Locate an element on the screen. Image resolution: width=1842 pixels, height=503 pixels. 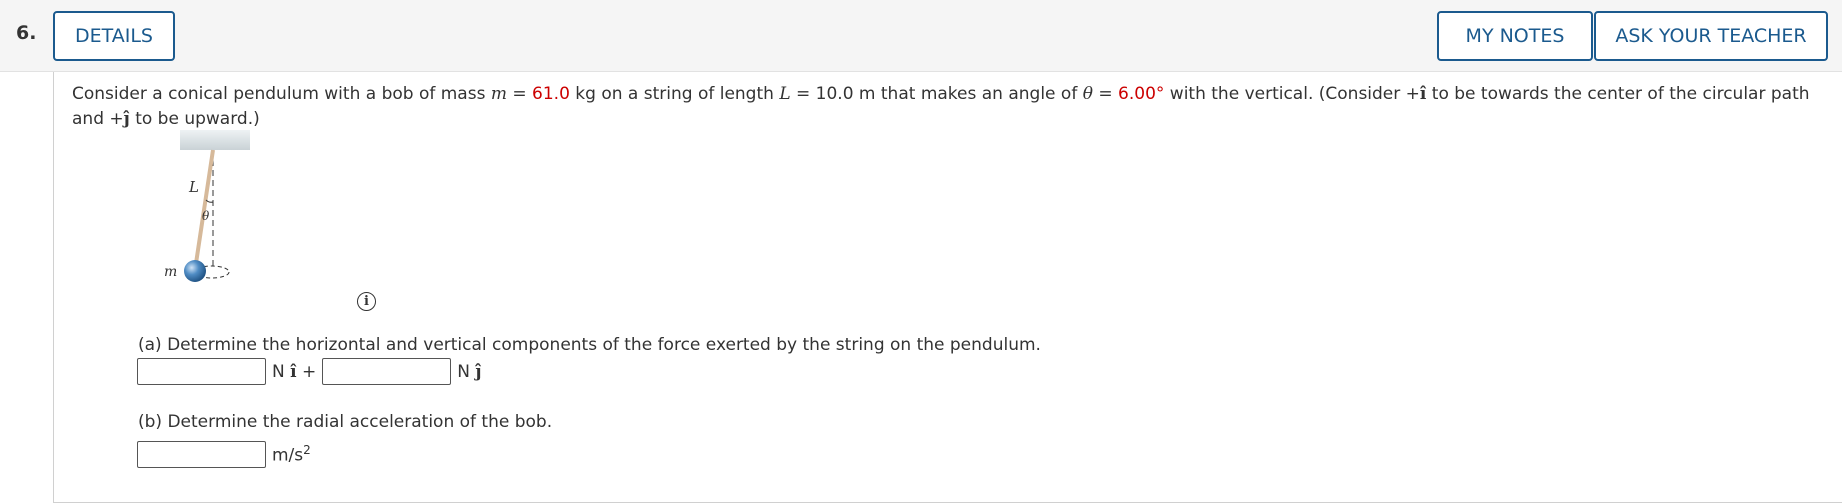
part-b-answer-row: m/s2 is located at coordinates (227, 454).